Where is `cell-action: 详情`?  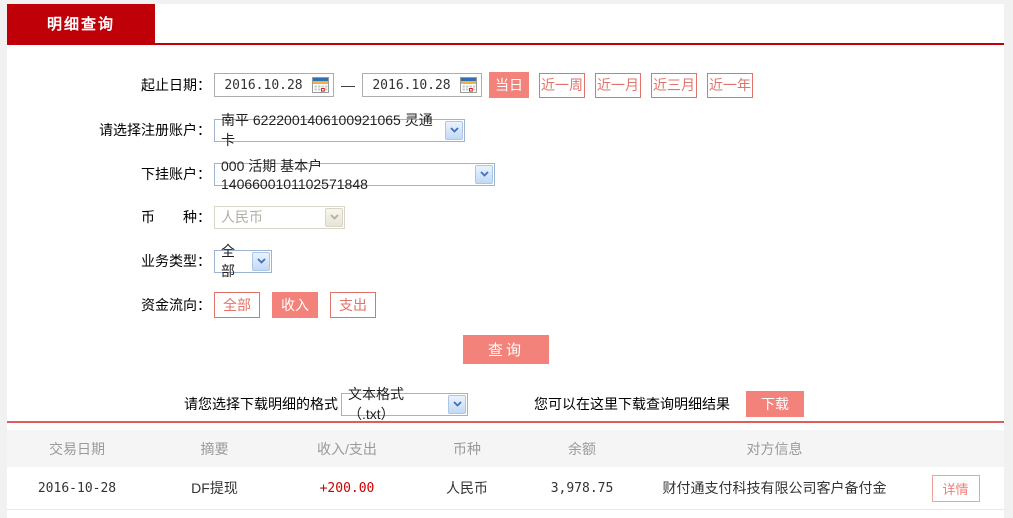 cell-action: 详情 is located at coordinates (955, 488).